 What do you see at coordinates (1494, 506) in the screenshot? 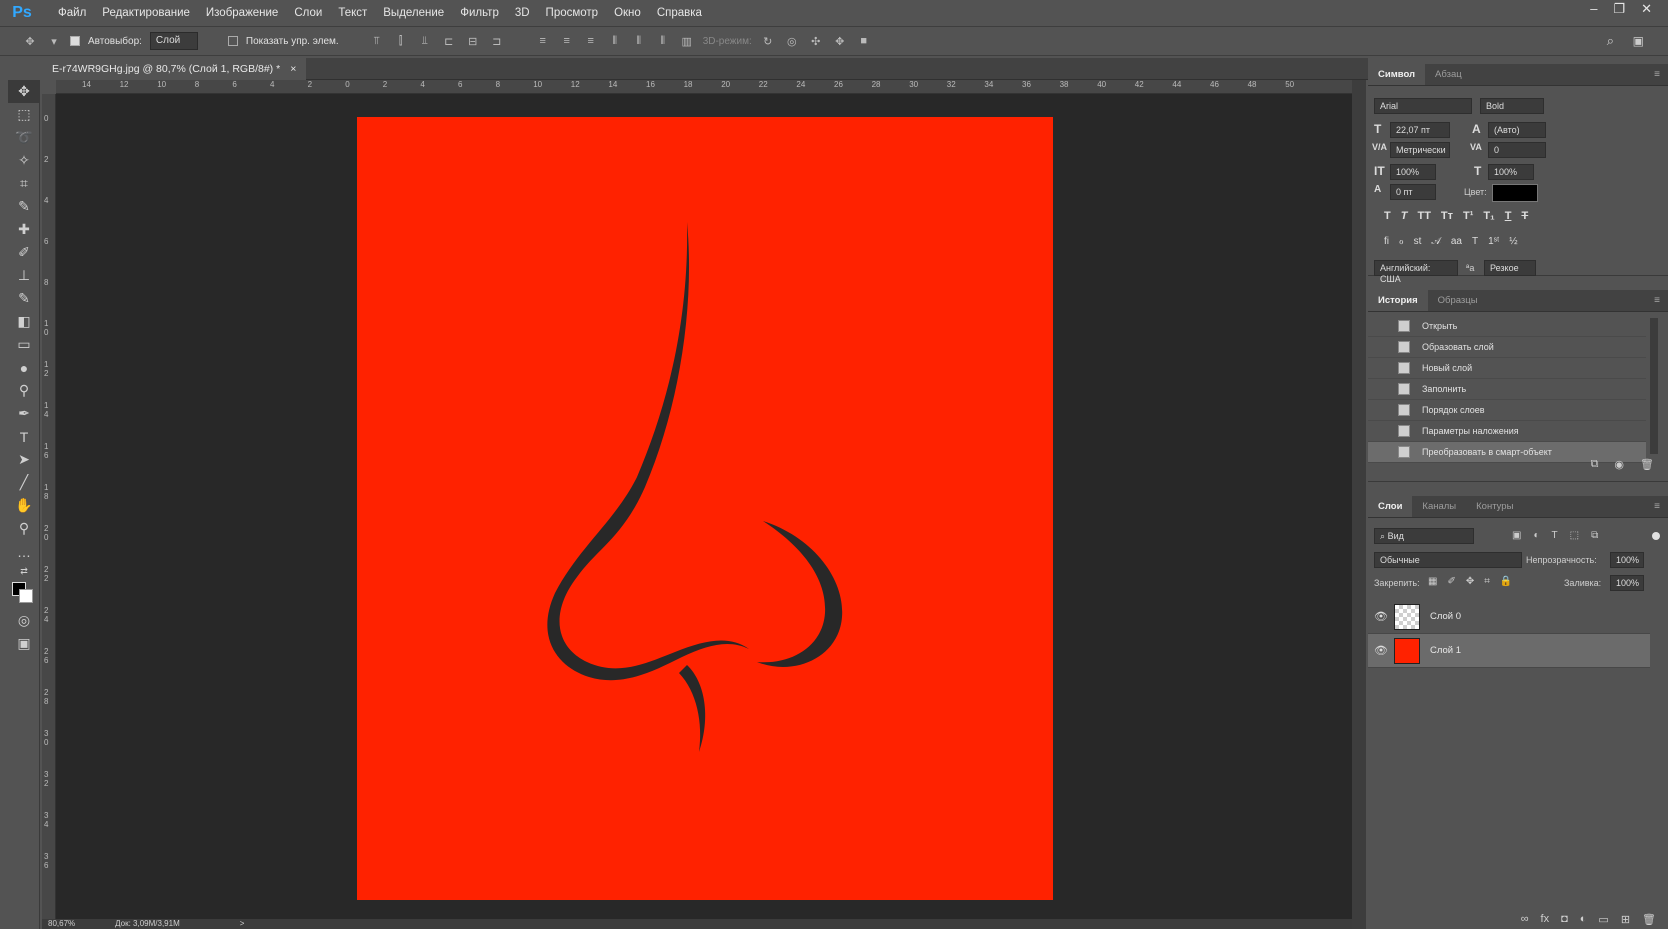
I see `tab-paths: Контуры` at bounding box center [1494, 506].